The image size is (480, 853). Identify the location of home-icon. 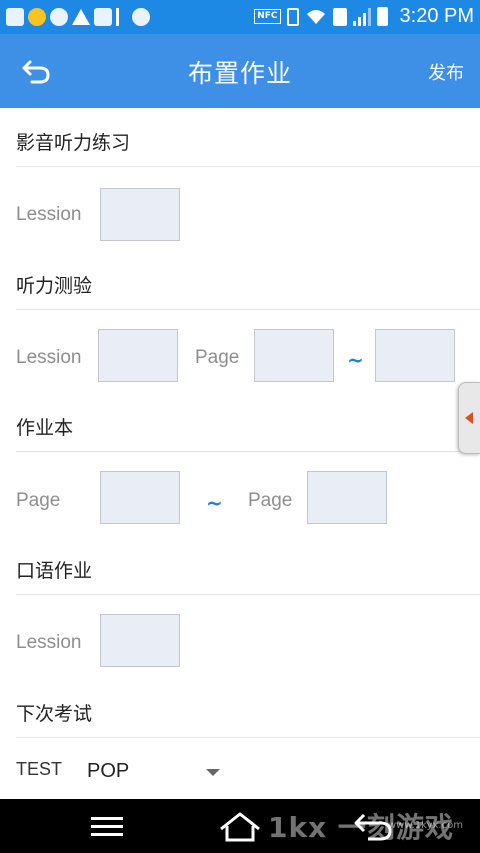
(240, 826).